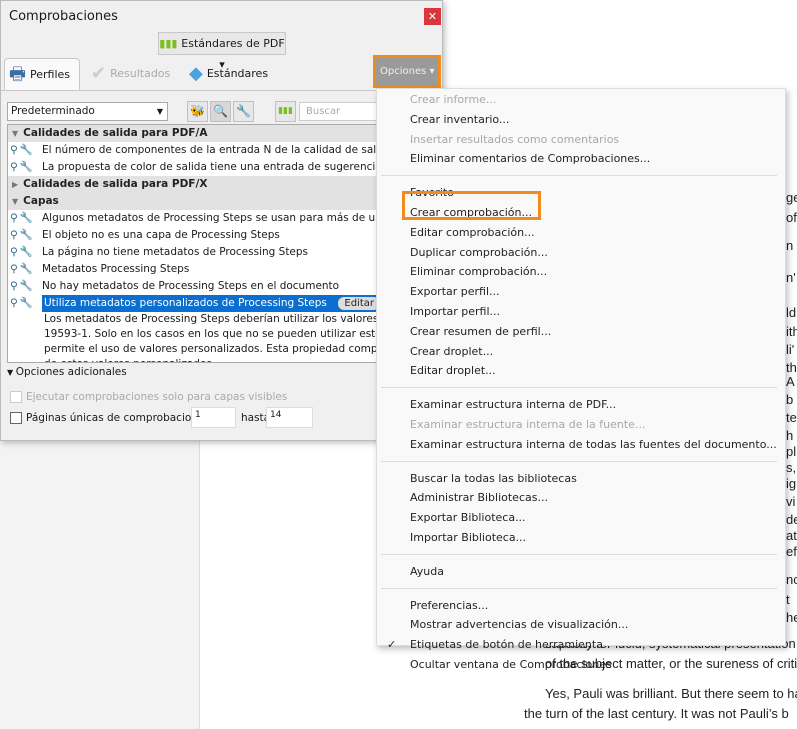  What do you see at coordinates (357, 303) in the screenshot?
I see `edit-button: Editar` at bounding box center [357, 303].